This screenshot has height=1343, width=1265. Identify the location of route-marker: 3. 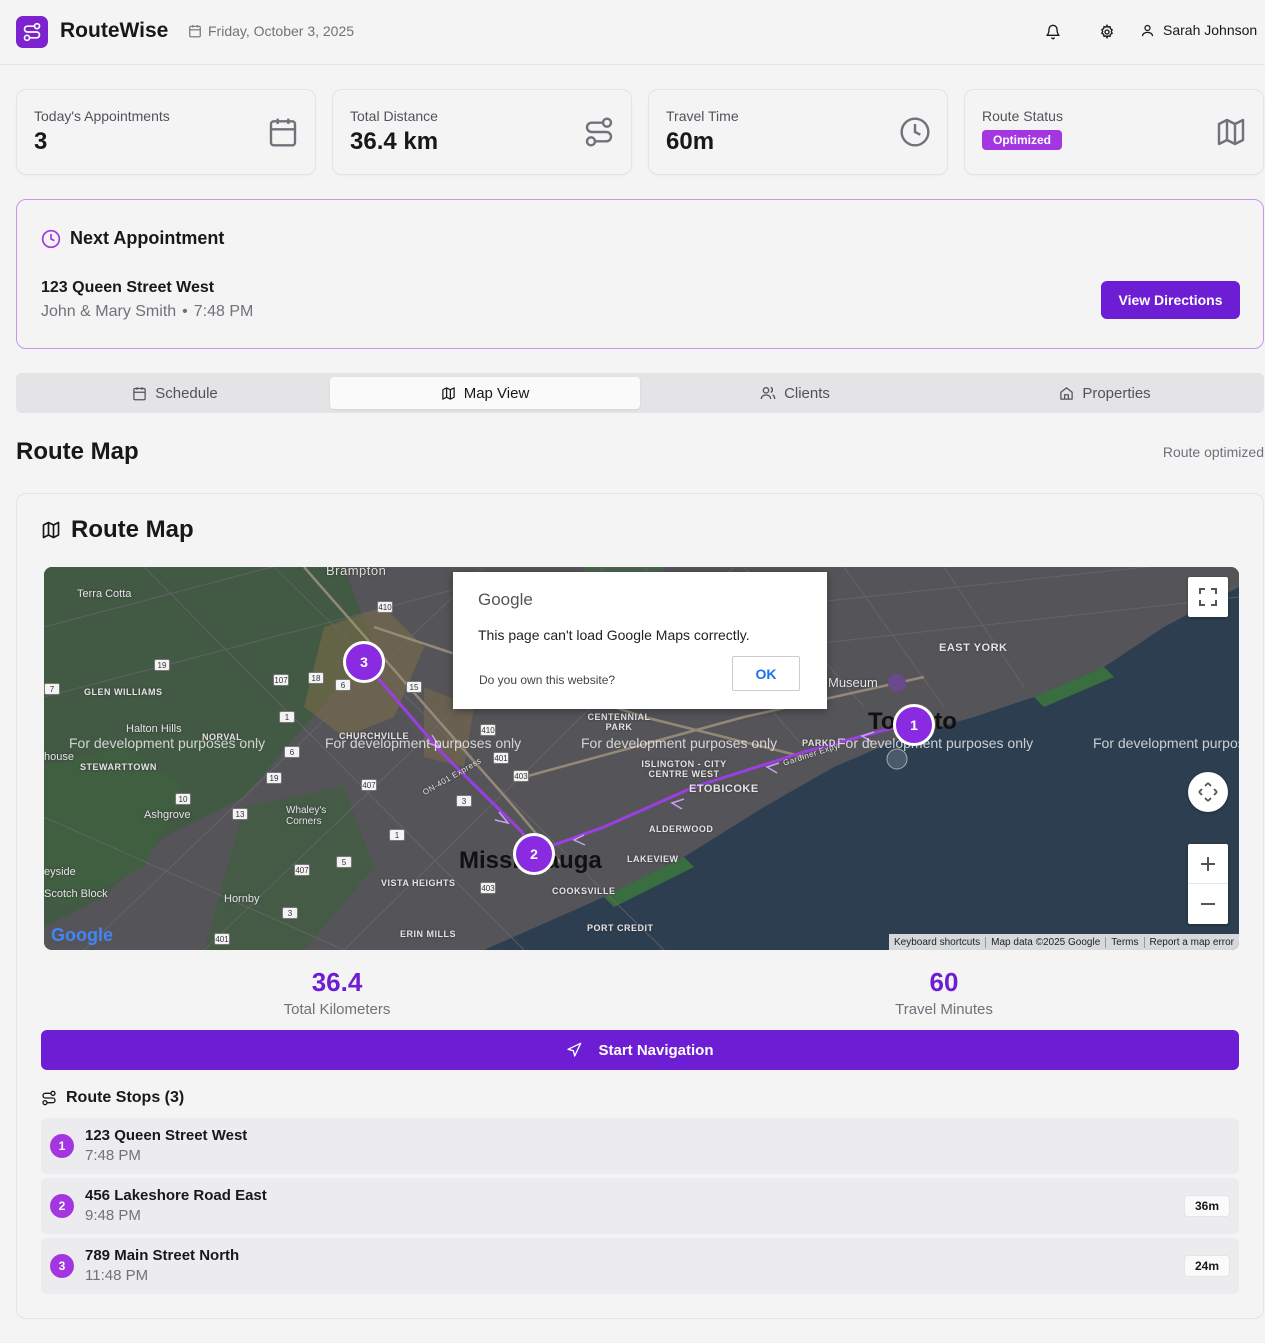
(364, 662).